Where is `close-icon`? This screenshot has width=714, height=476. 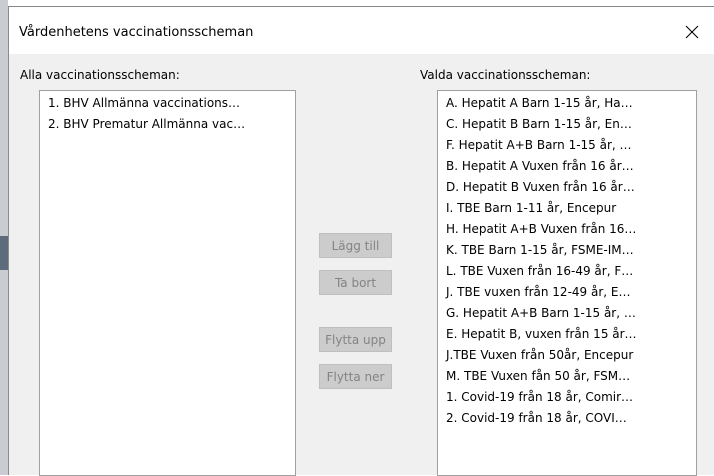 close-icon is located at coordinates (692, 32).